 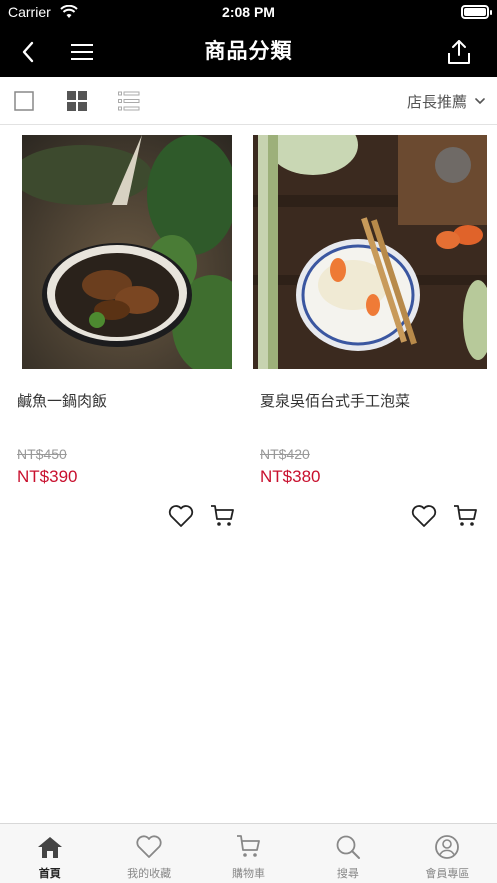 What do you see at coordinates (49, 873) in the screenshot?
I see `tab-label: 首頁` at bounding box center [49, 873].